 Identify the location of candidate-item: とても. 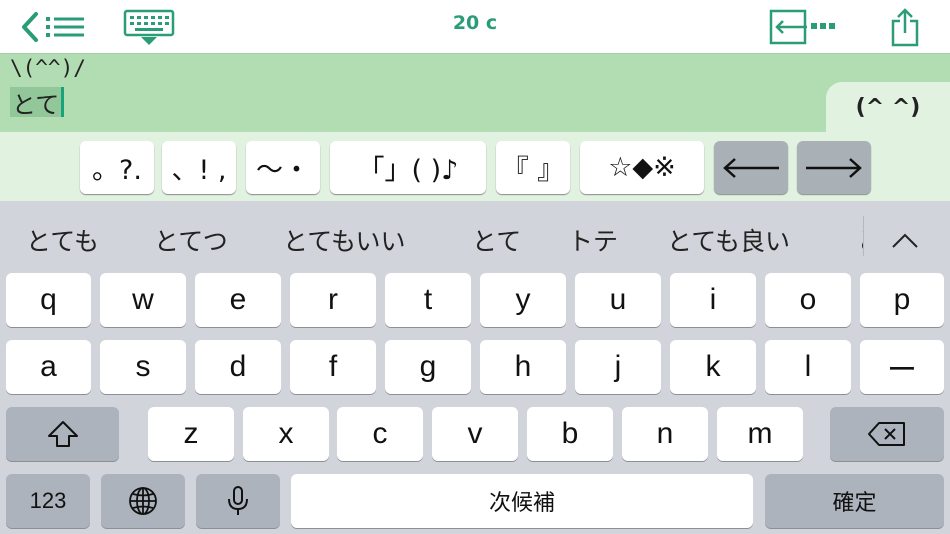
(62, 240).